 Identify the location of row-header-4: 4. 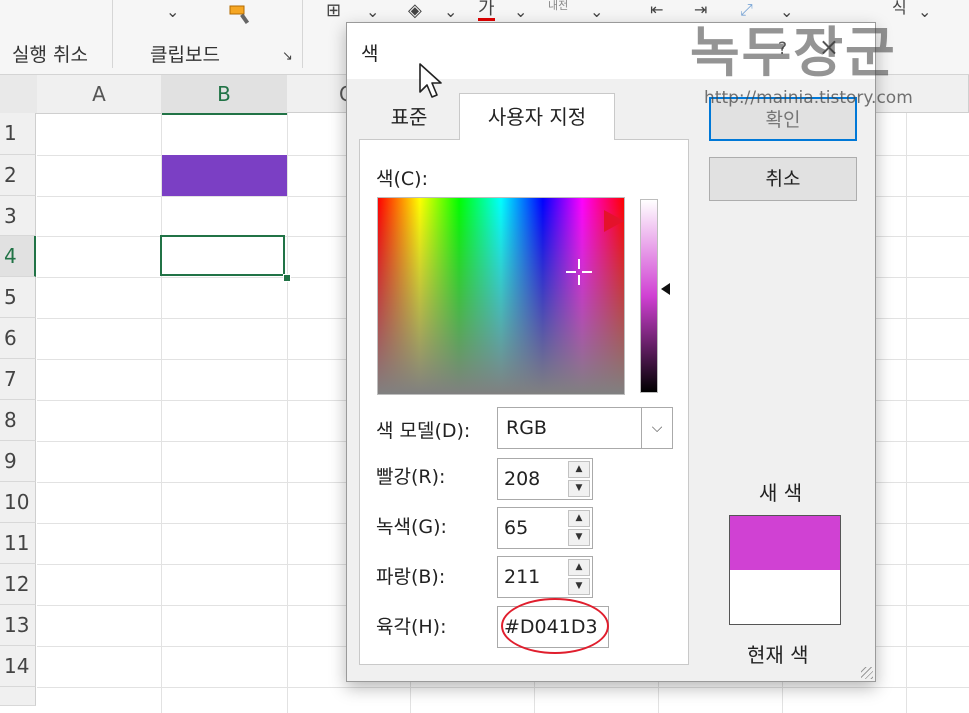
(18, 256).